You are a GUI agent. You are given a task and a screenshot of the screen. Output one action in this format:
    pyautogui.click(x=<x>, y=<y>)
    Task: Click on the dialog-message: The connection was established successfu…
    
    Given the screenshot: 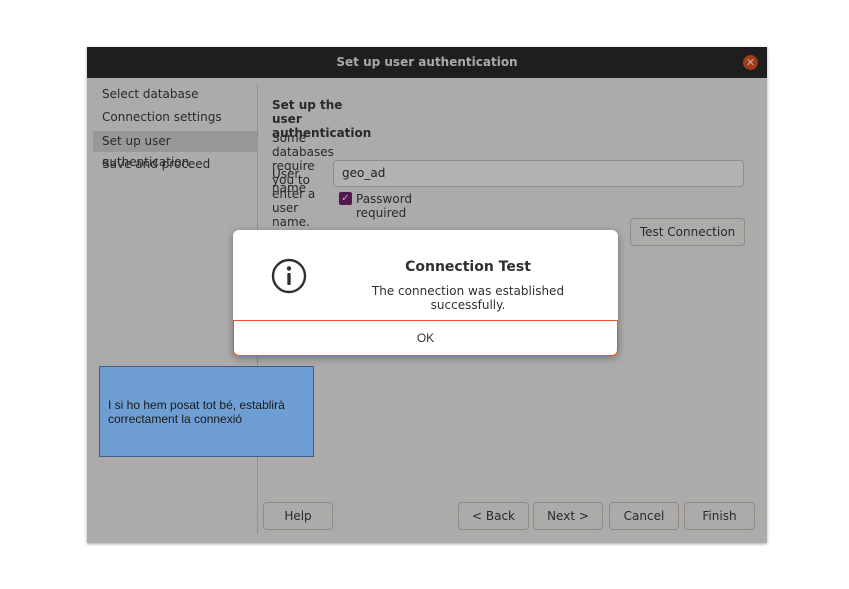 What is the action you would take?
    pyautogui.click(x=468, y=298)
    